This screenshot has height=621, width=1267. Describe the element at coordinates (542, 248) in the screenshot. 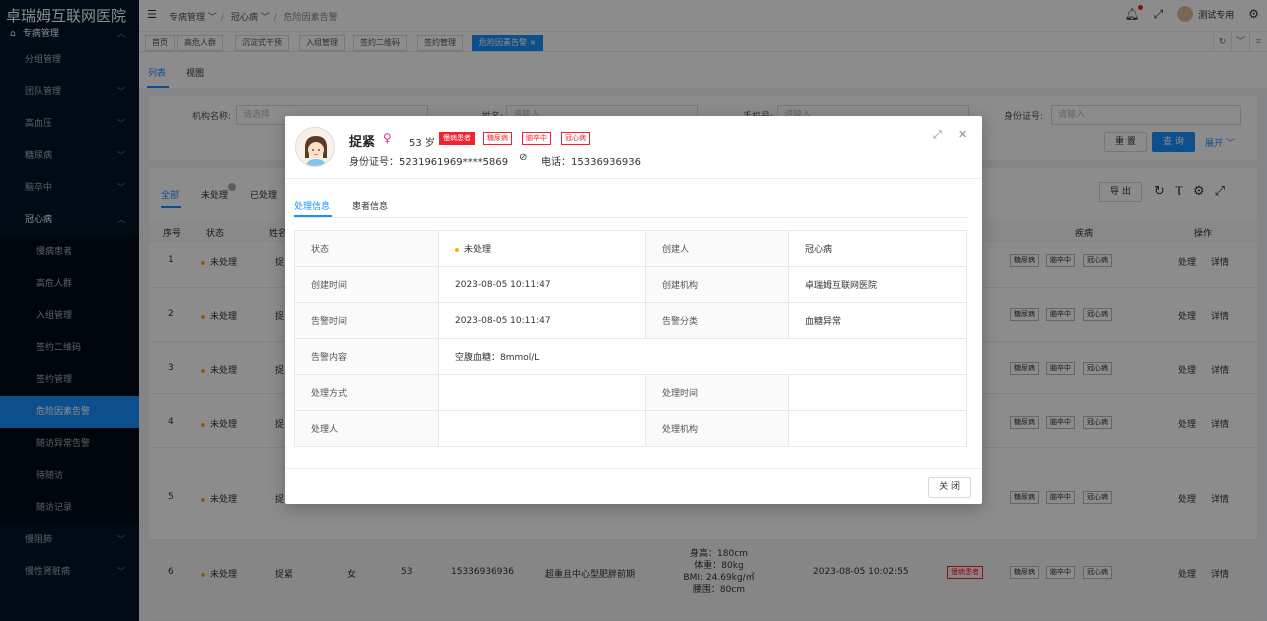

I see `info-value-status: 未处理` at that location.